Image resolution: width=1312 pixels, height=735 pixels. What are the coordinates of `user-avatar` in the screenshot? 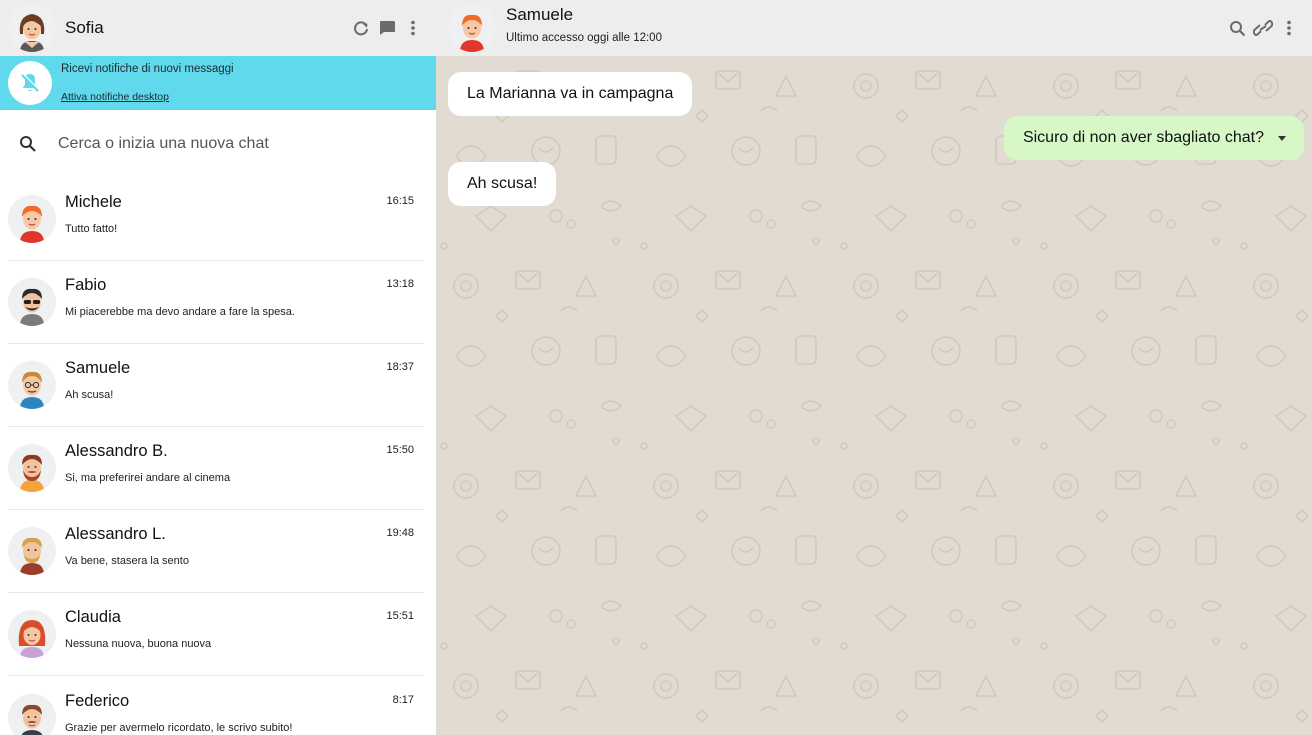 It's located at (32, 28).